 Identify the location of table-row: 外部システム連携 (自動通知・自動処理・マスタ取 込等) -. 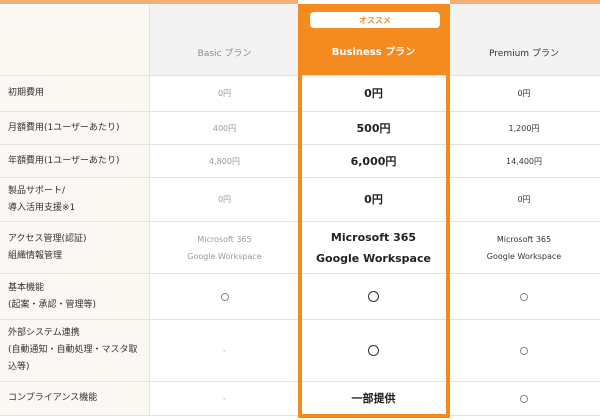
(300, 351).